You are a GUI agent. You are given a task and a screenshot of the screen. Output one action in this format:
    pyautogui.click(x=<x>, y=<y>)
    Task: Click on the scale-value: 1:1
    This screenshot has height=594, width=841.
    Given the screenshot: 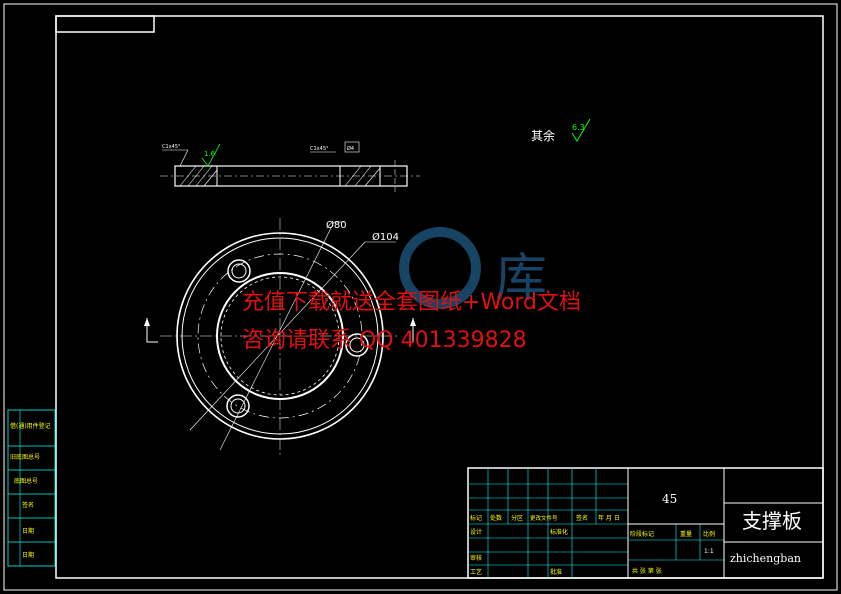 What is the action you would take?
    pyautogui.click(x=709, y=551)
    